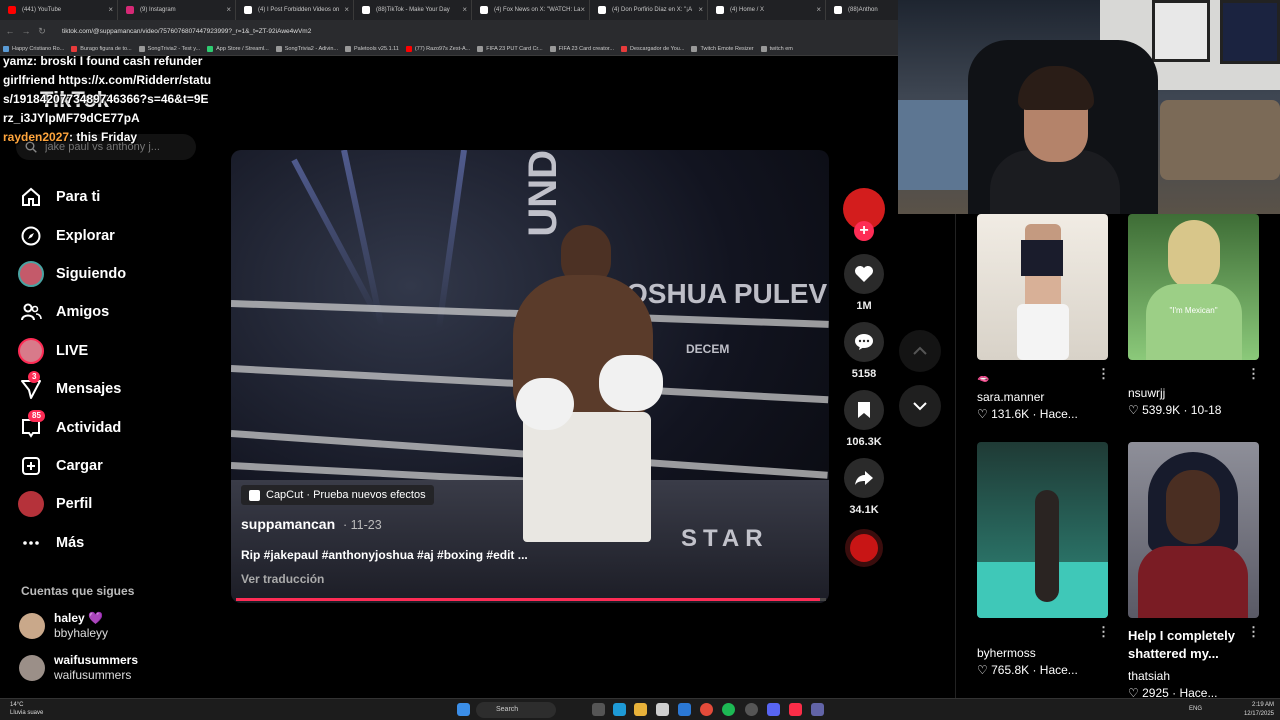 This screenshot has height=720, width=1280. I want to click on comment-button, so click(864, 342).